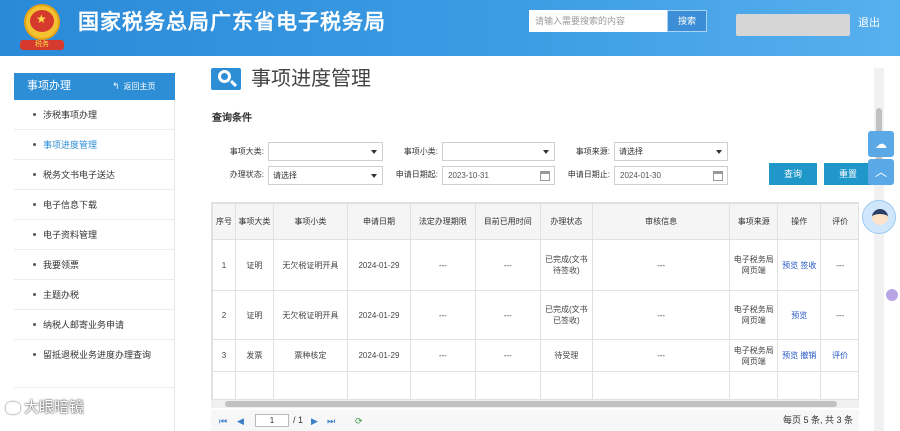 This screenshot has height=431, width=900. I want to click on sidebar-item-e-documents: 电子资料管理, so click(94, 235).